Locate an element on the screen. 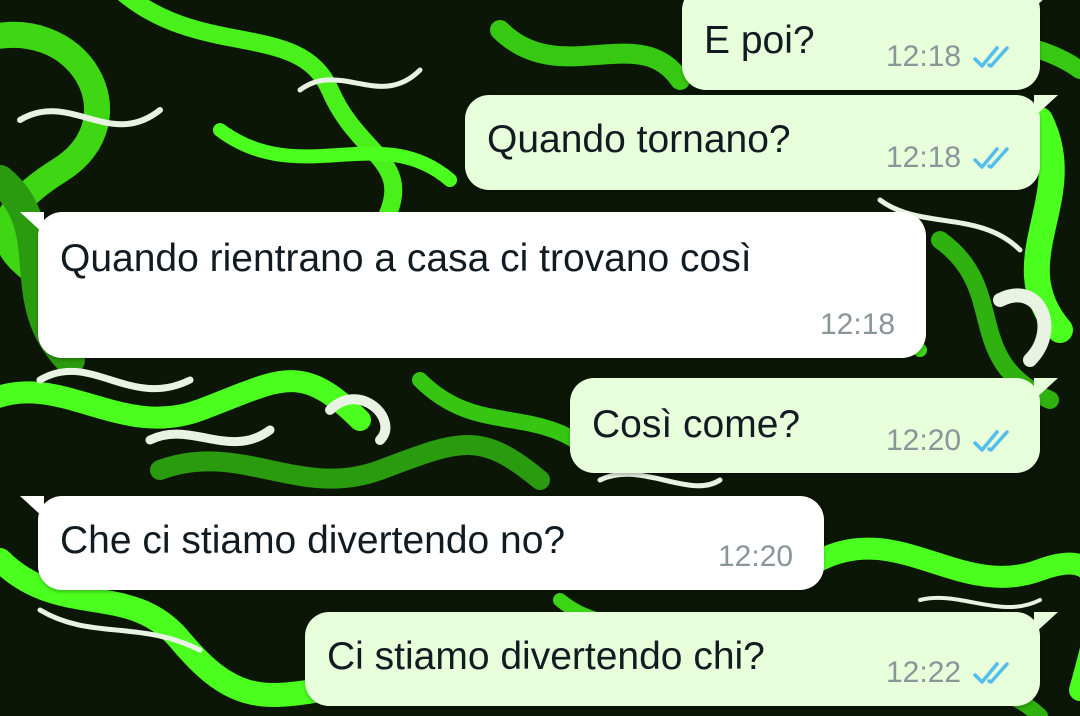 Image resolution: width=1080 pixels, height=716 pixels. message-text: Così come? is located at coordinates (696, 424).